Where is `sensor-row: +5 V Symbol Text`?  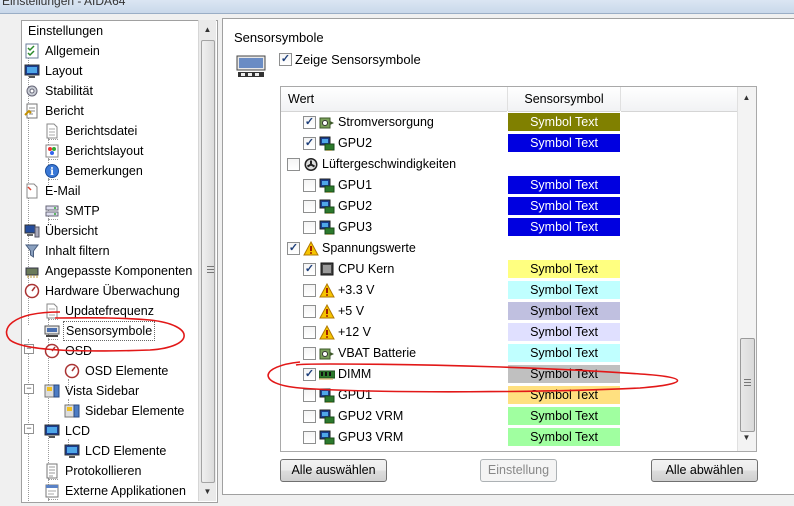 sensor-row: +5 V Symbol Text is located at coordinates (509, 311).